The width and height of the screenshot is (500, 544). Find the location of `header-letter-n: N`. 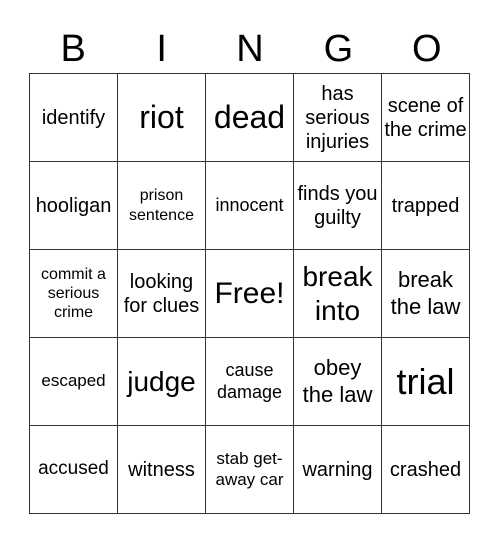

header-letter-n: N is located at coordinates (250, 49).